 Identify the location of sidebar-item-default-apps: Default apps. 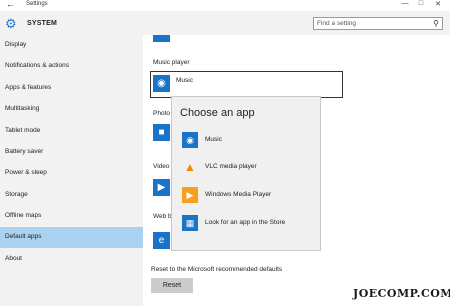
(71, 237).